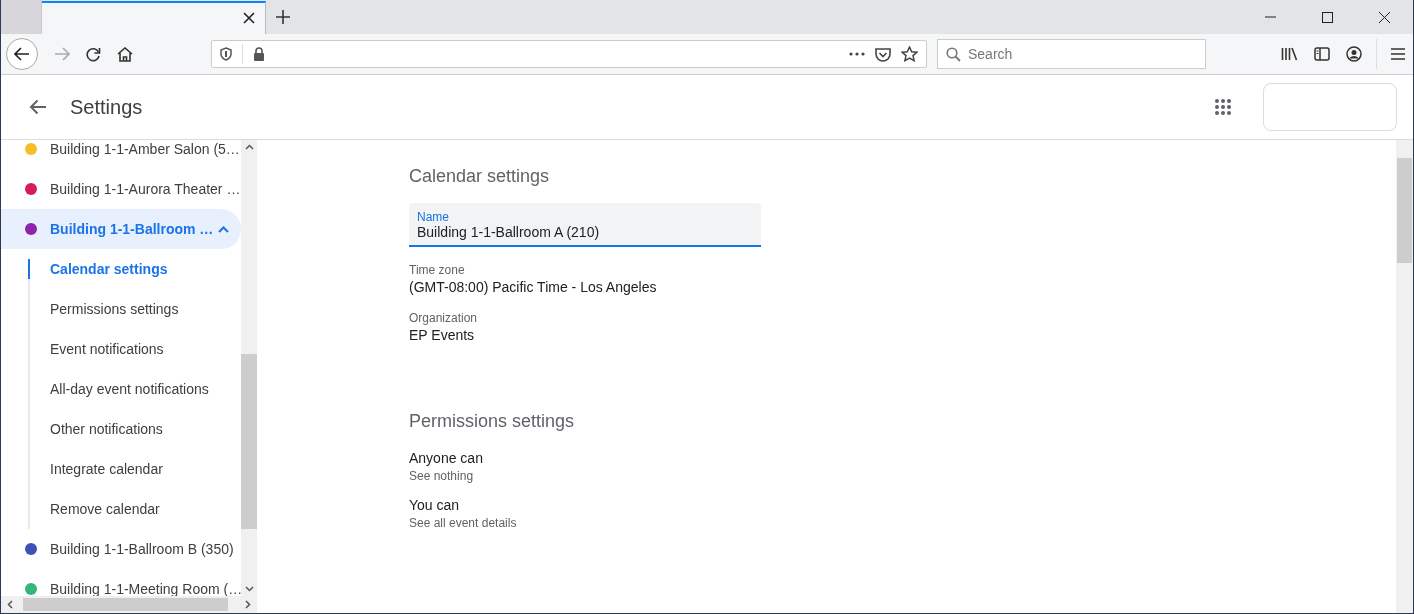  What do you see at coordinates (1322, 54) in the screenshot?
I see `sidebar-icon` at bounding box center [1322, 54].